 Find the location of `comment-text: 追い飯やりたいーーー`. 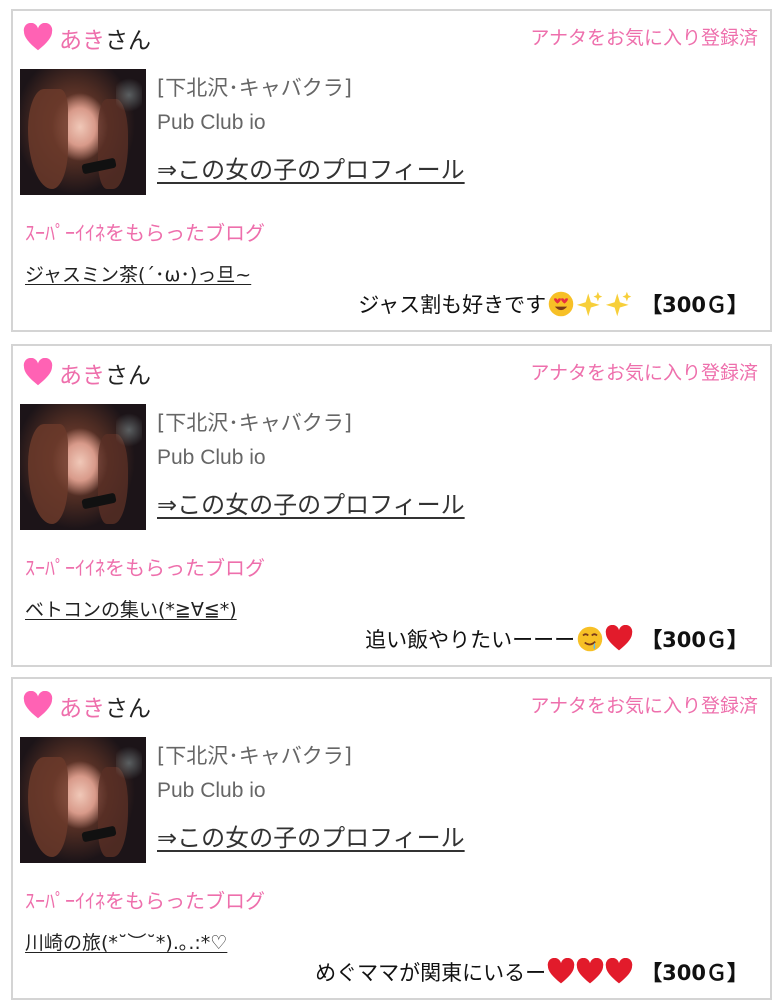

comment-text: 追い飯やりたいーーー is located at coordinates (470, 640).